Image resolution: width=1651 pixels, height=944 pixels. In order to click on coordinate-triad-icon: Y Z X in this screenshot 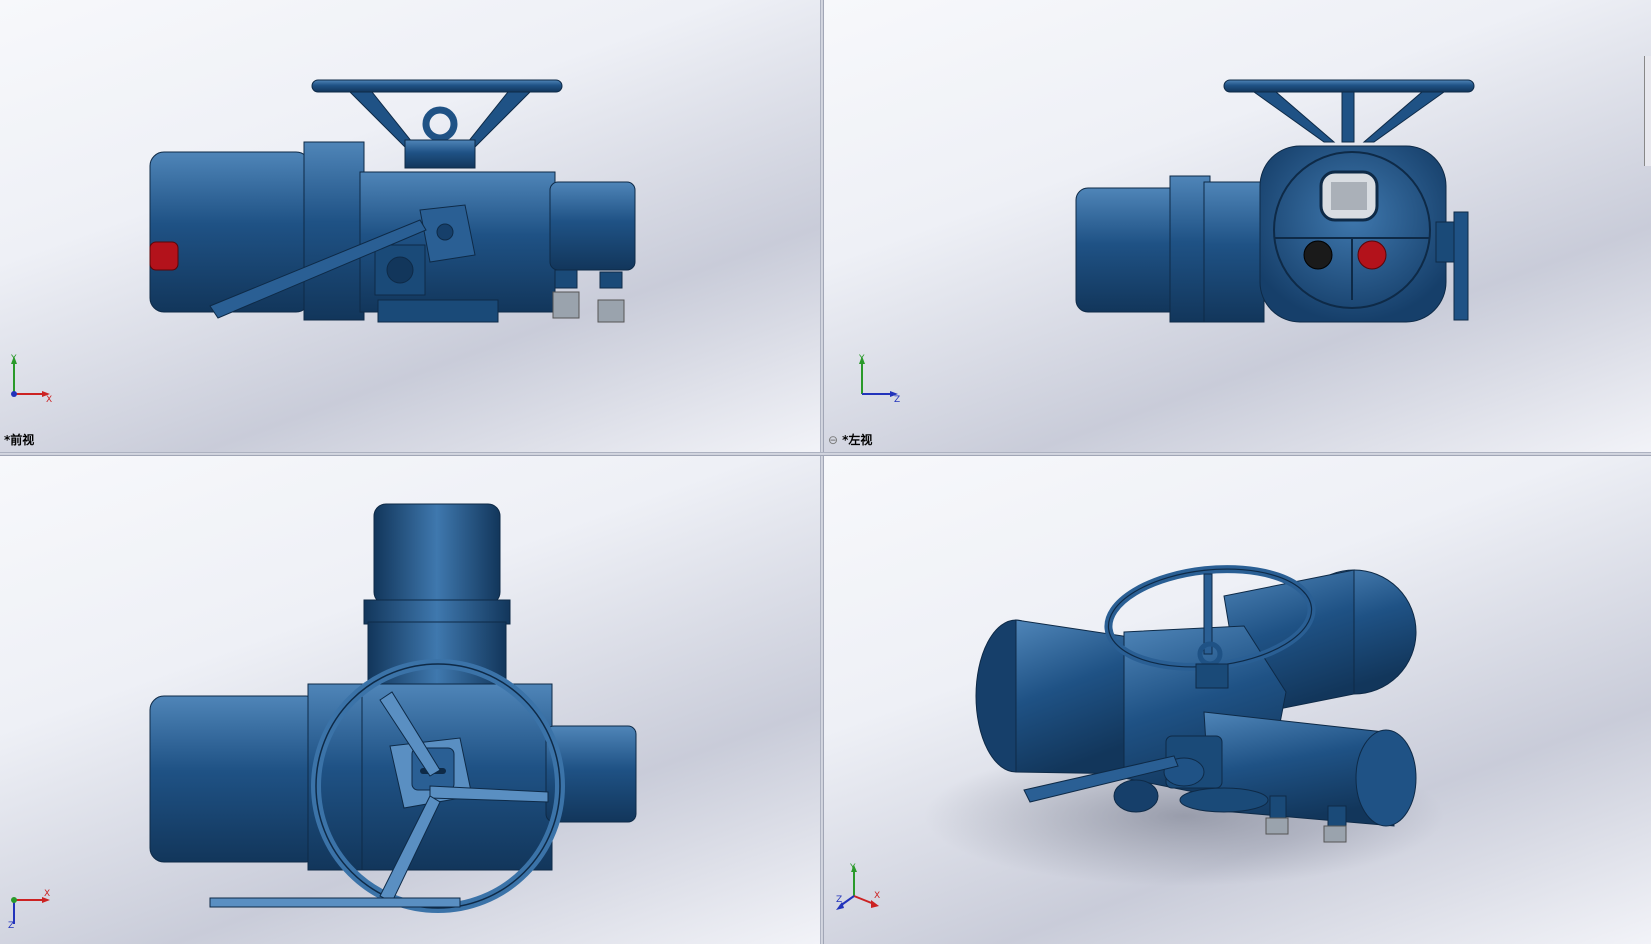, I will do `click(858, 886)`.